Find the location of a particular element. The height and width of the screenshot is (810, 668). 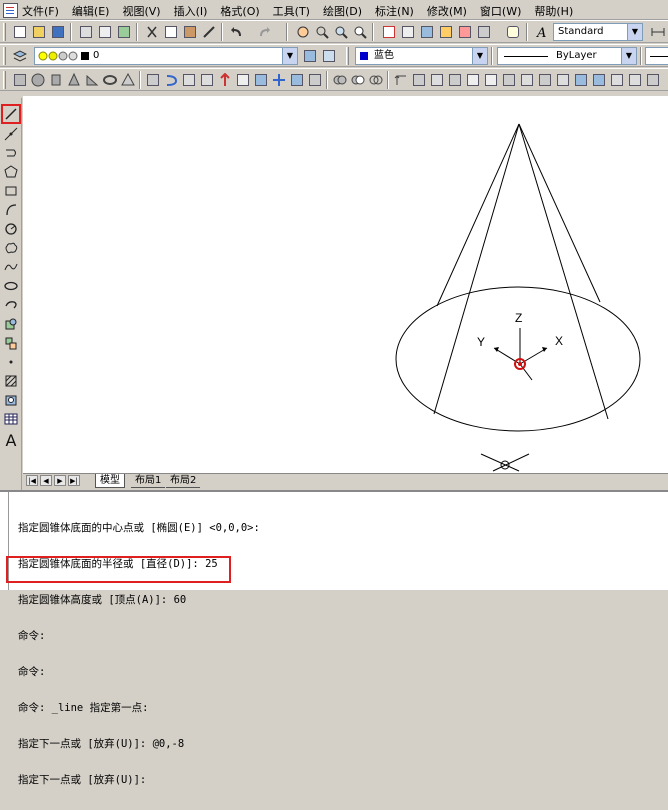

markup-icon is located at coordinates (465, 32).